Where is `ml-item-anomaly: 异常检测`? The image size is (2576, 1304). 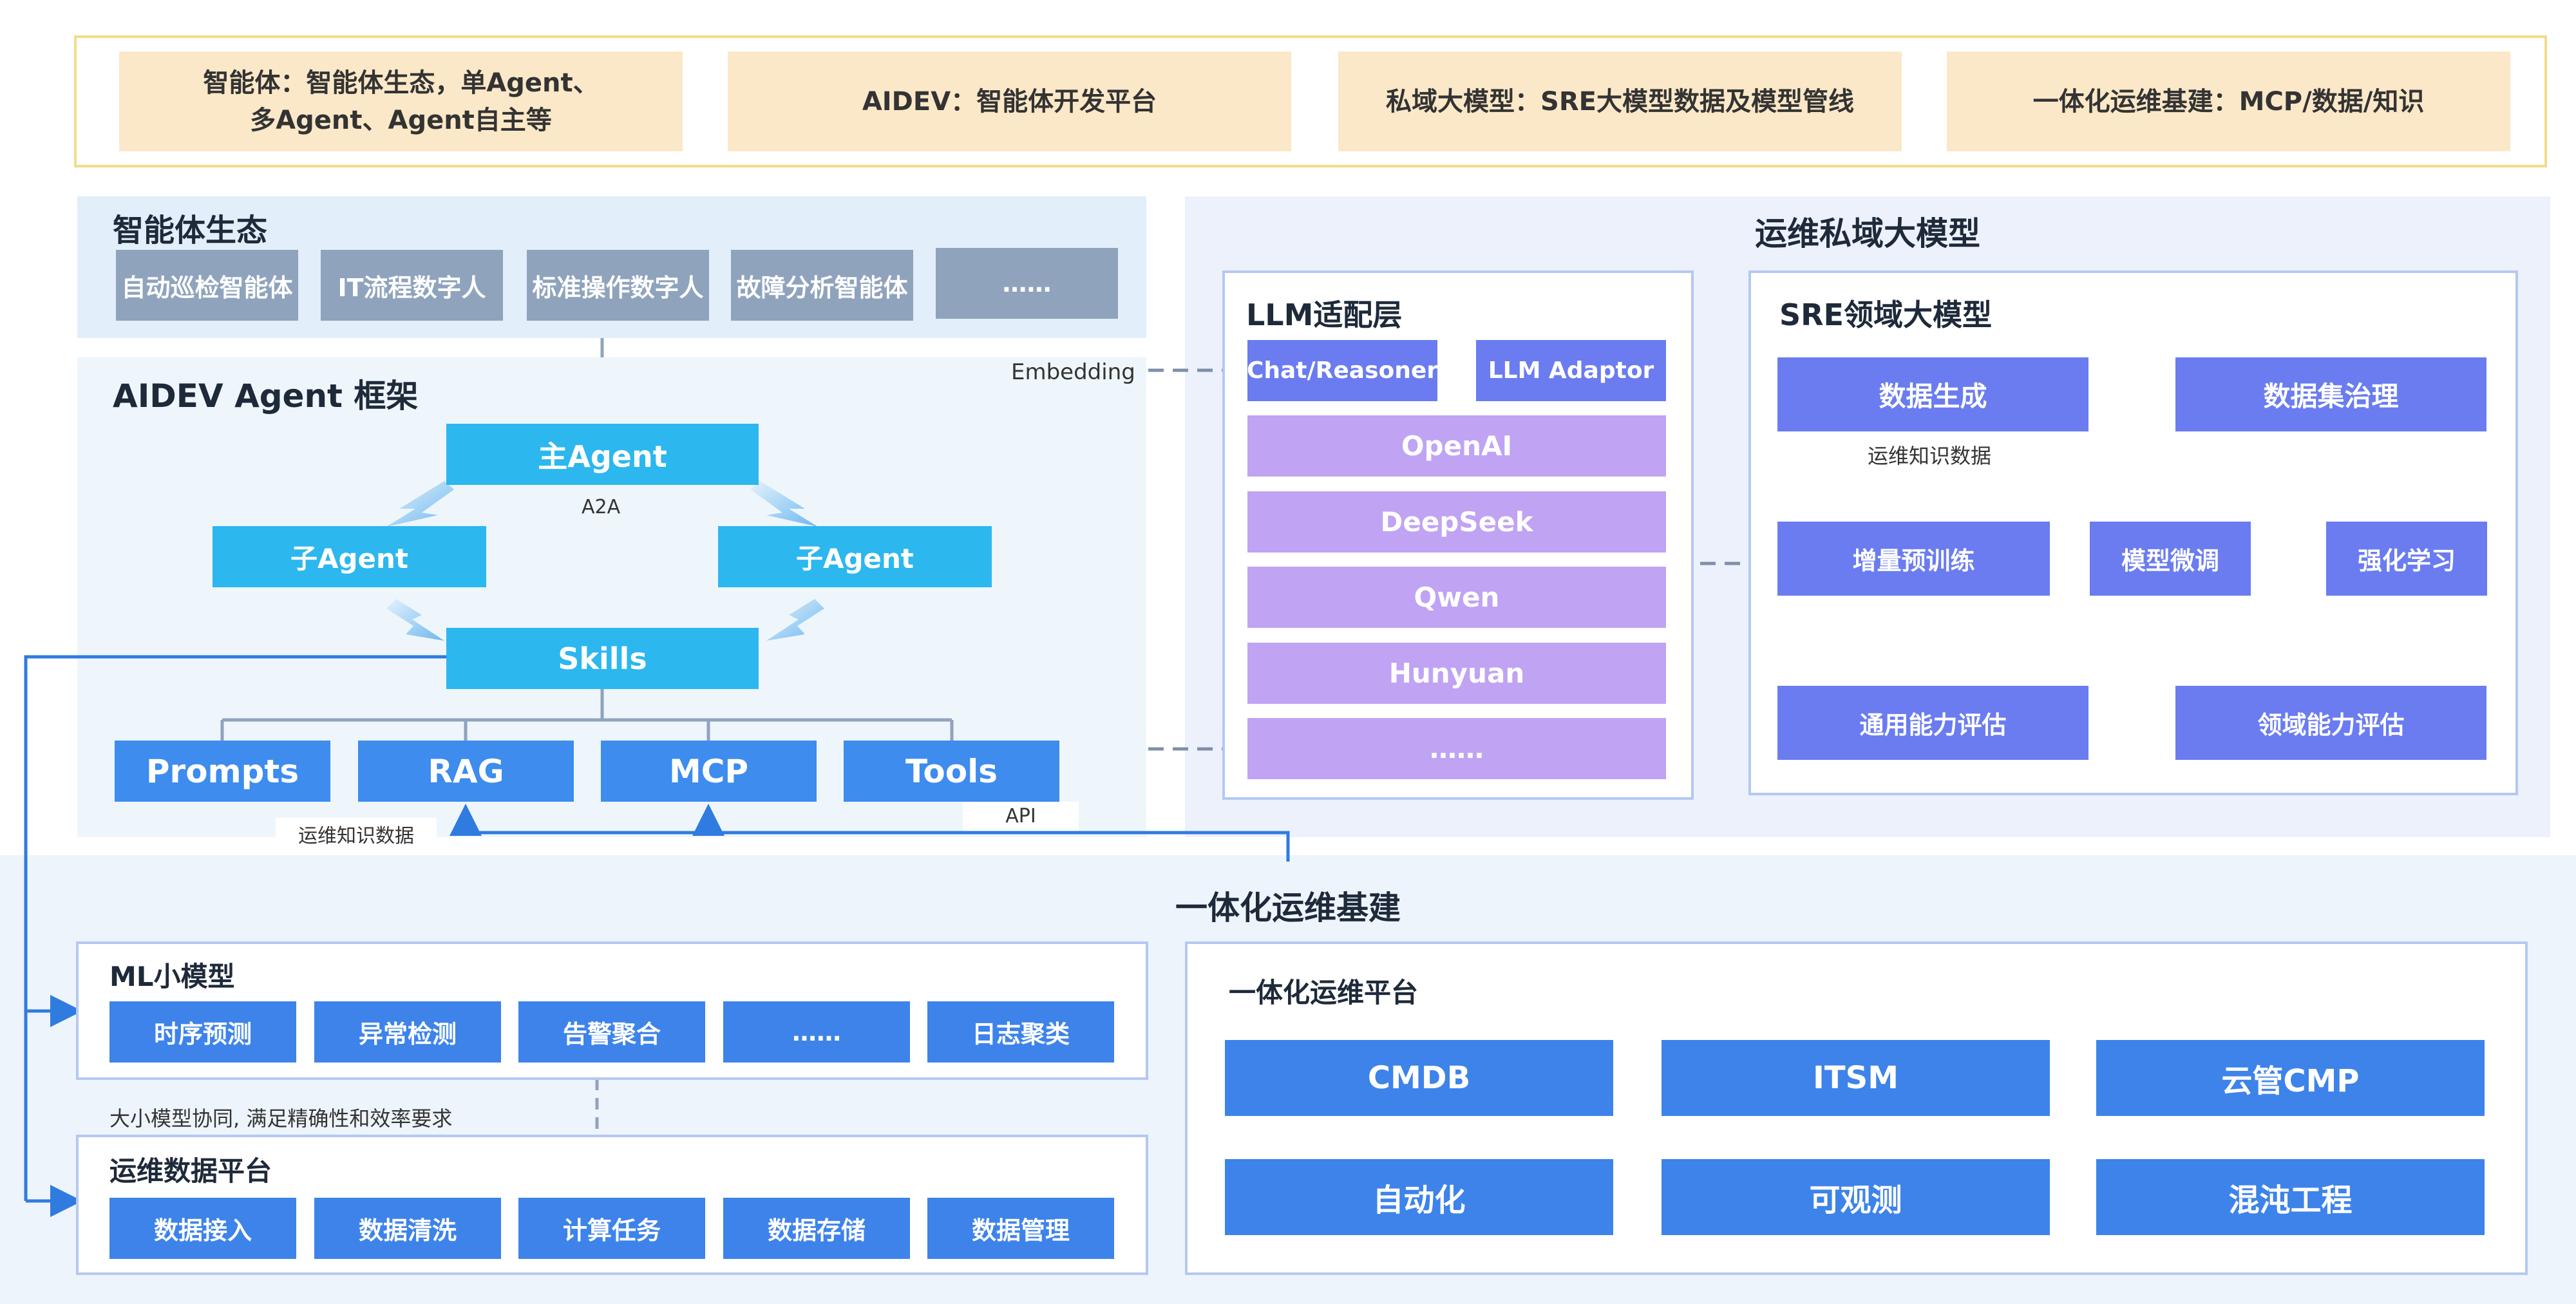
ml-item-anomaly: 异常检测 is located at coordinates (407, 1032).